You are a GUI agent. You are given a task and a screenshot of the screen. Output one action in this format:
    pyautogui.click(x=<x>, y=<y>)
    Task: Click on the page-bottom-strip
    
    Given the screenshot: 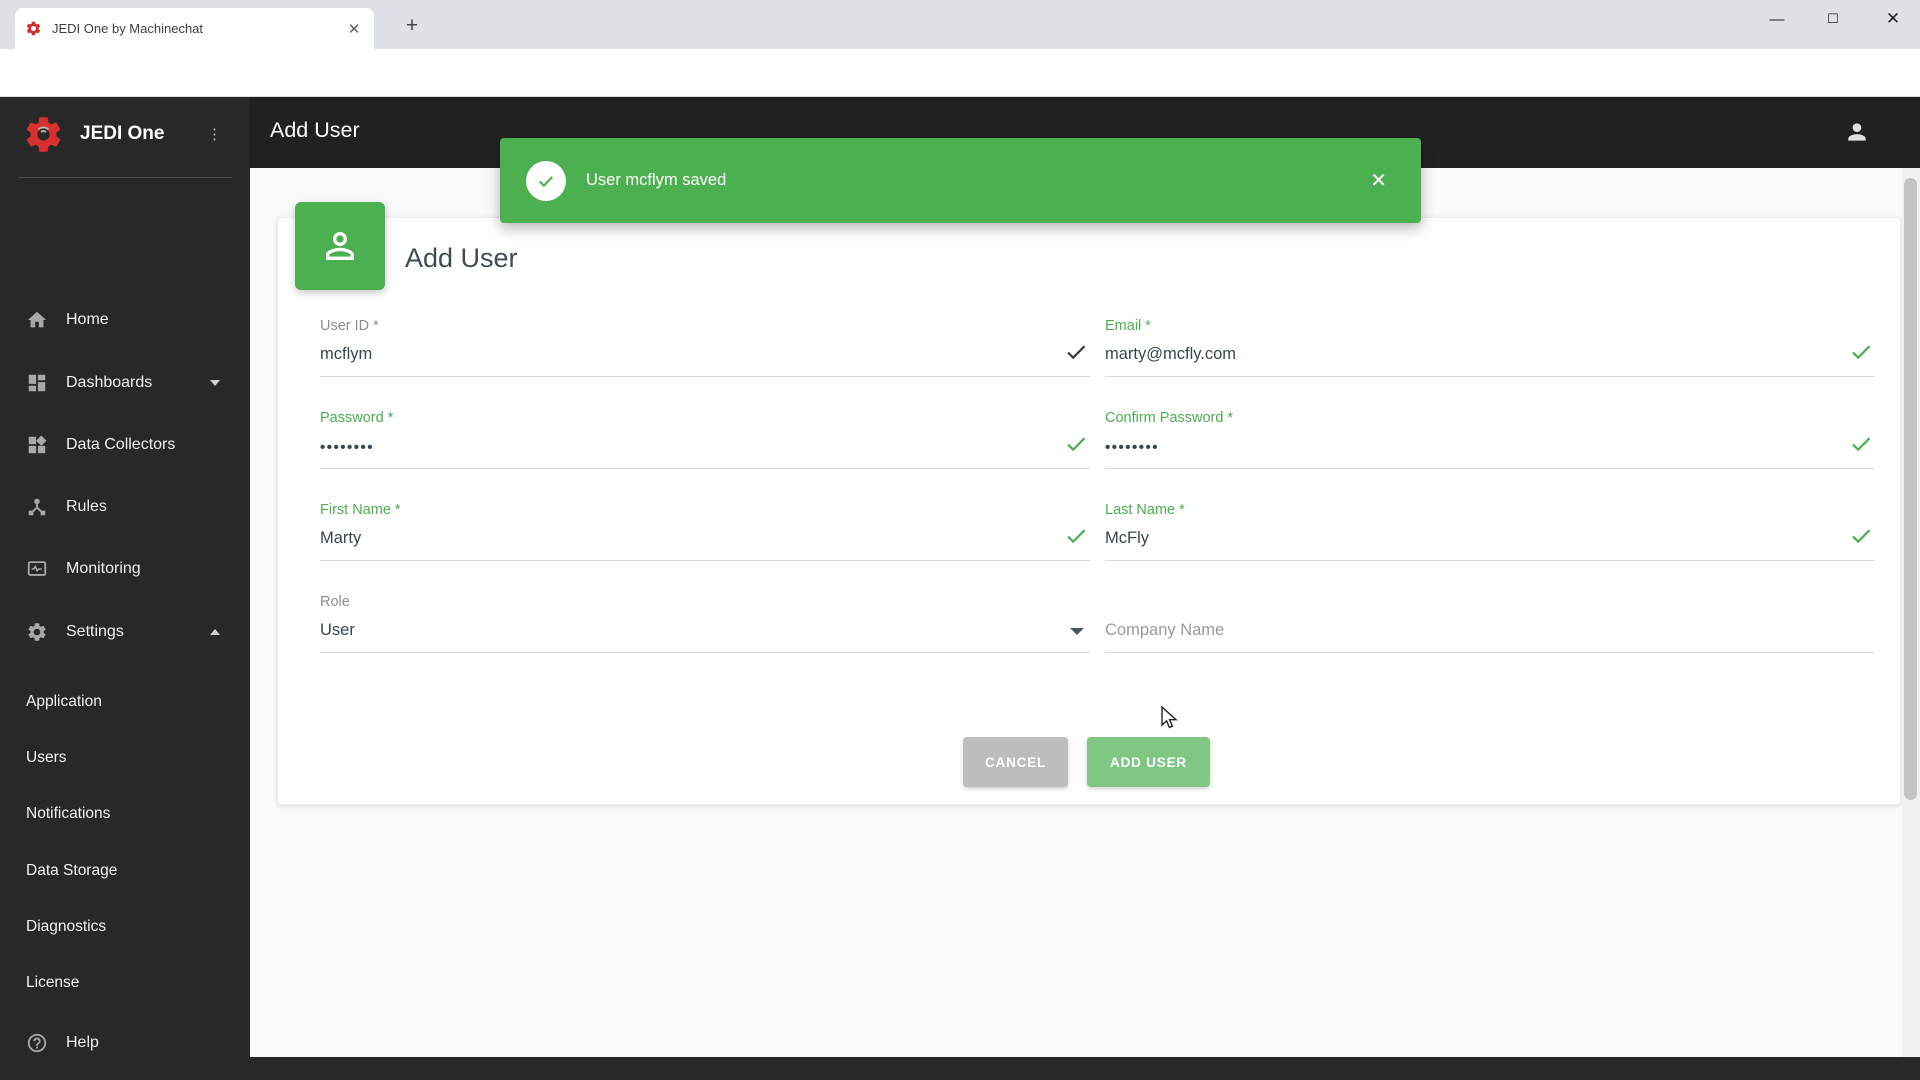 What is the action you would take?
    pyautogui.click(x=1085, y=1068)
    